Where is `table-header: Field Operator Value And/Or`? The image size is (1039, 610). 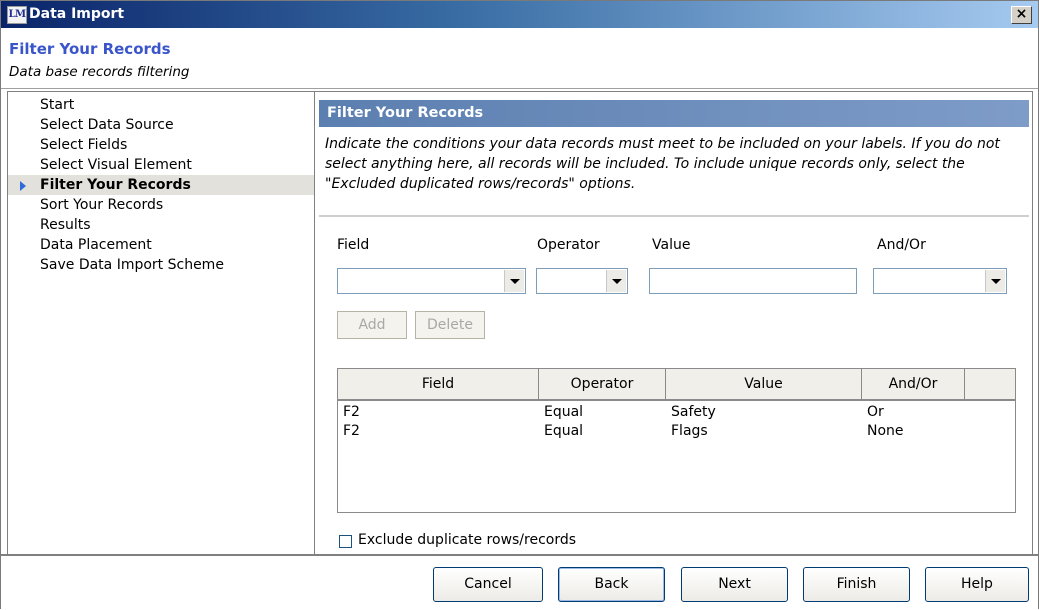 table-header: Field Operator Value And/Or is located at coordinates (676, 385).